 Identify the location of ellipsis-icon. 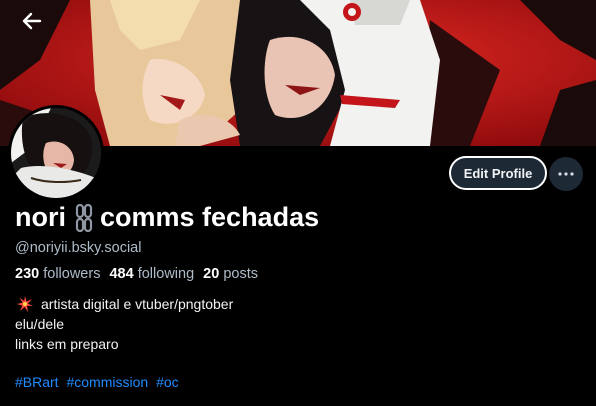
(566, 174).